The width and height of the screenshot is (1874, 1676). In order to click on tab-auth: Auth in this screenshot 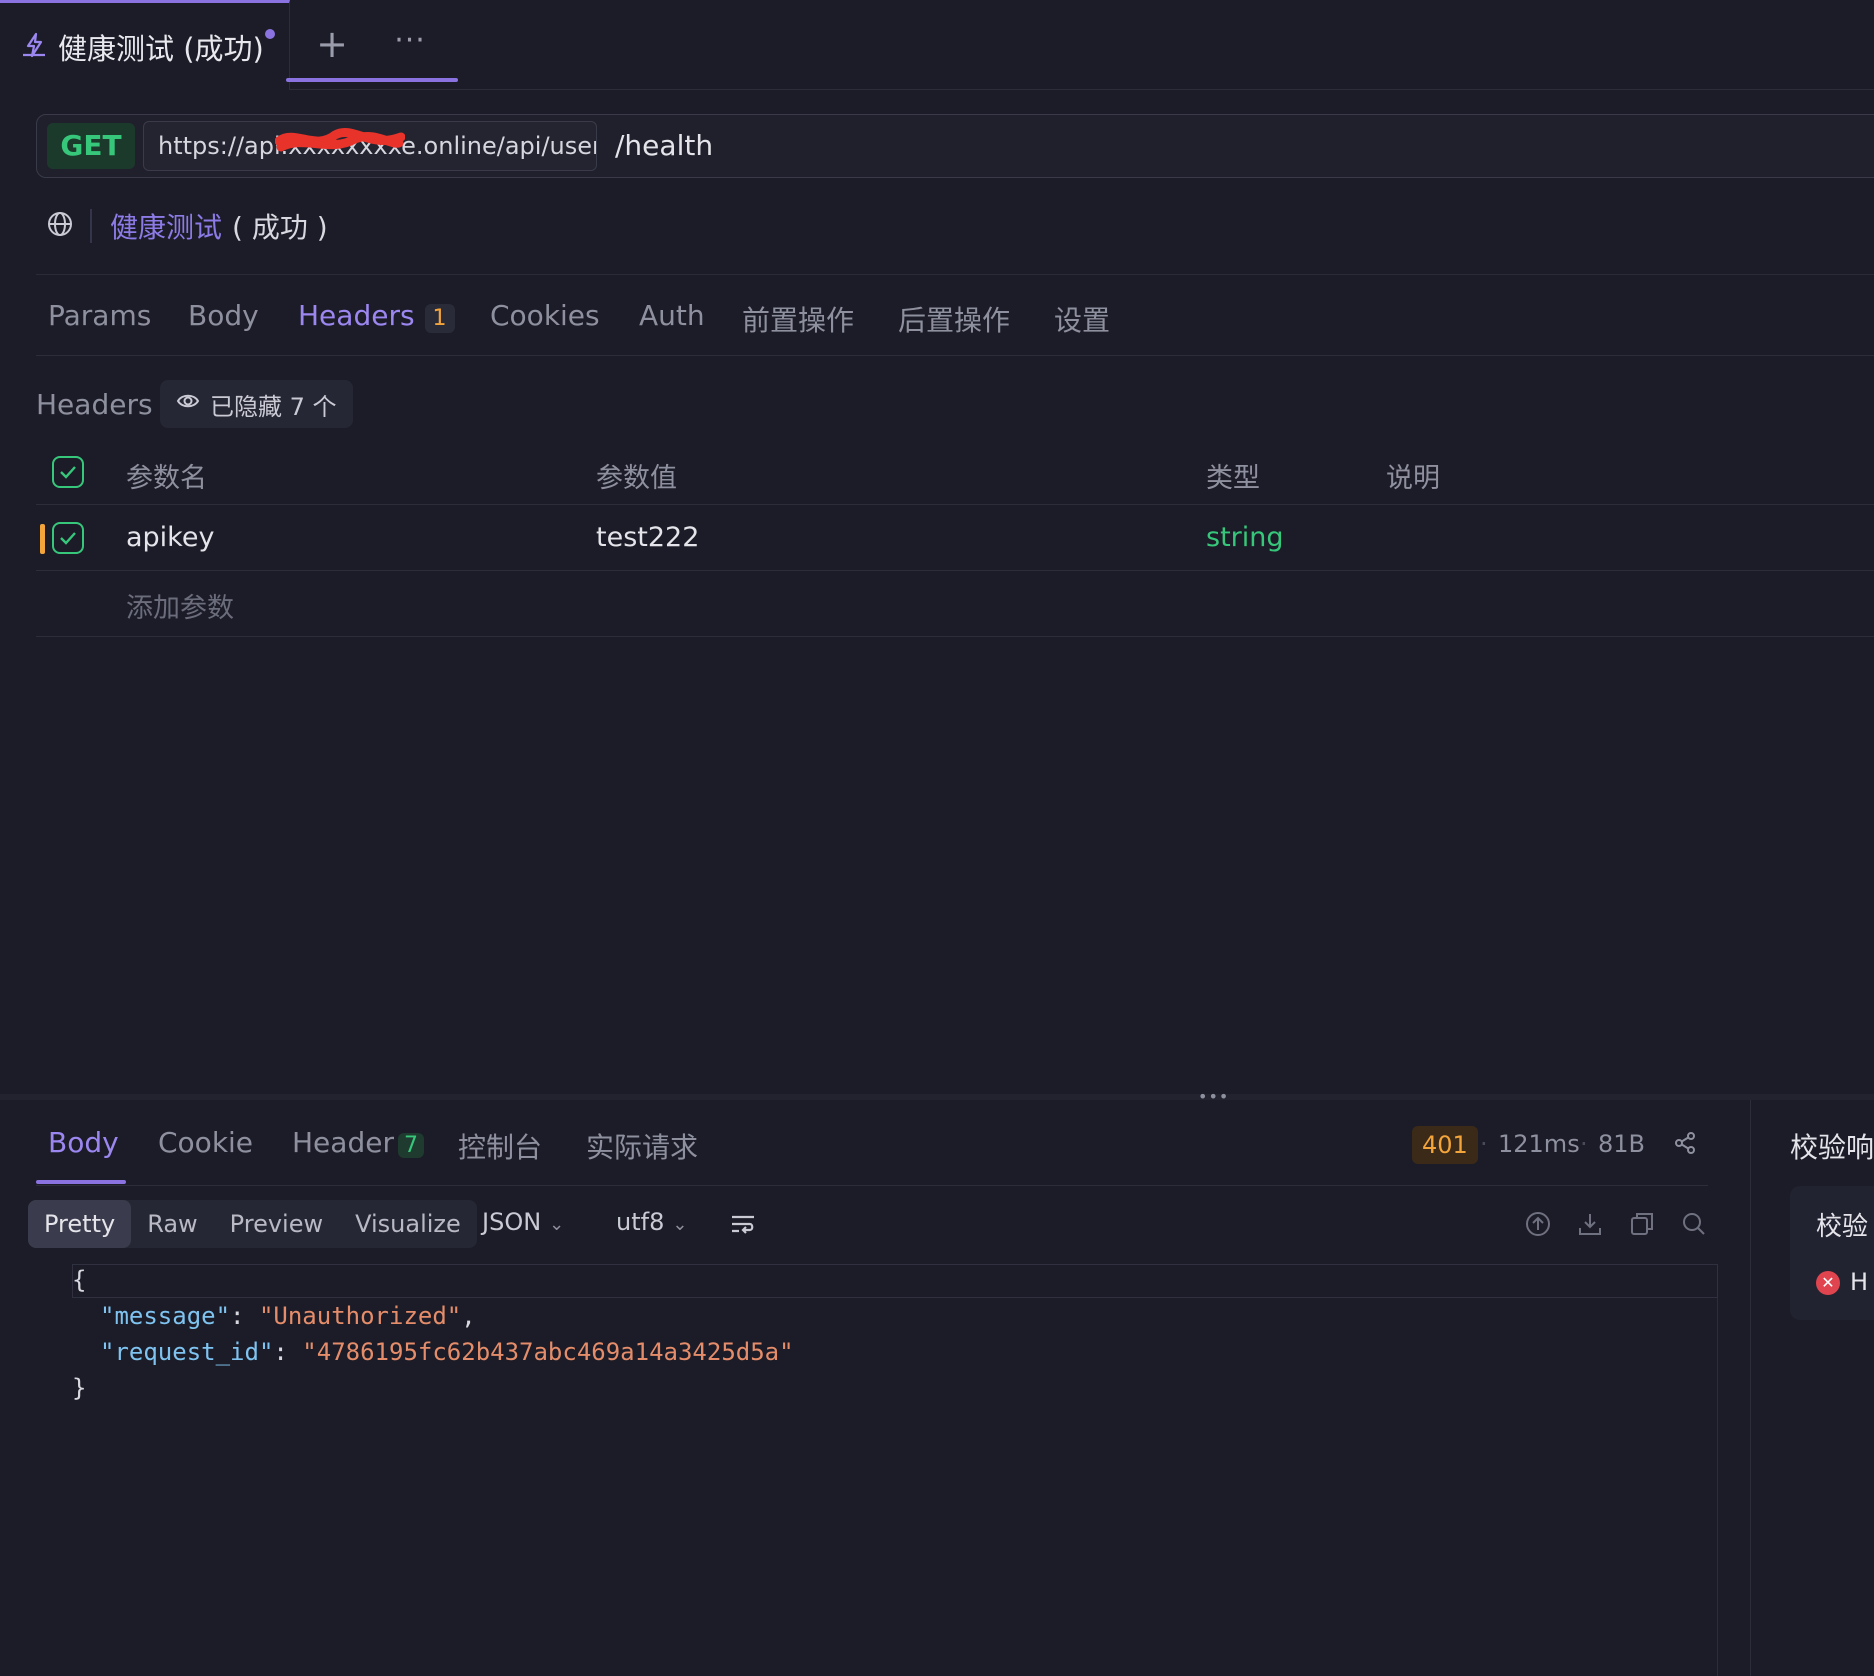, I will do `click(672, 315)`.